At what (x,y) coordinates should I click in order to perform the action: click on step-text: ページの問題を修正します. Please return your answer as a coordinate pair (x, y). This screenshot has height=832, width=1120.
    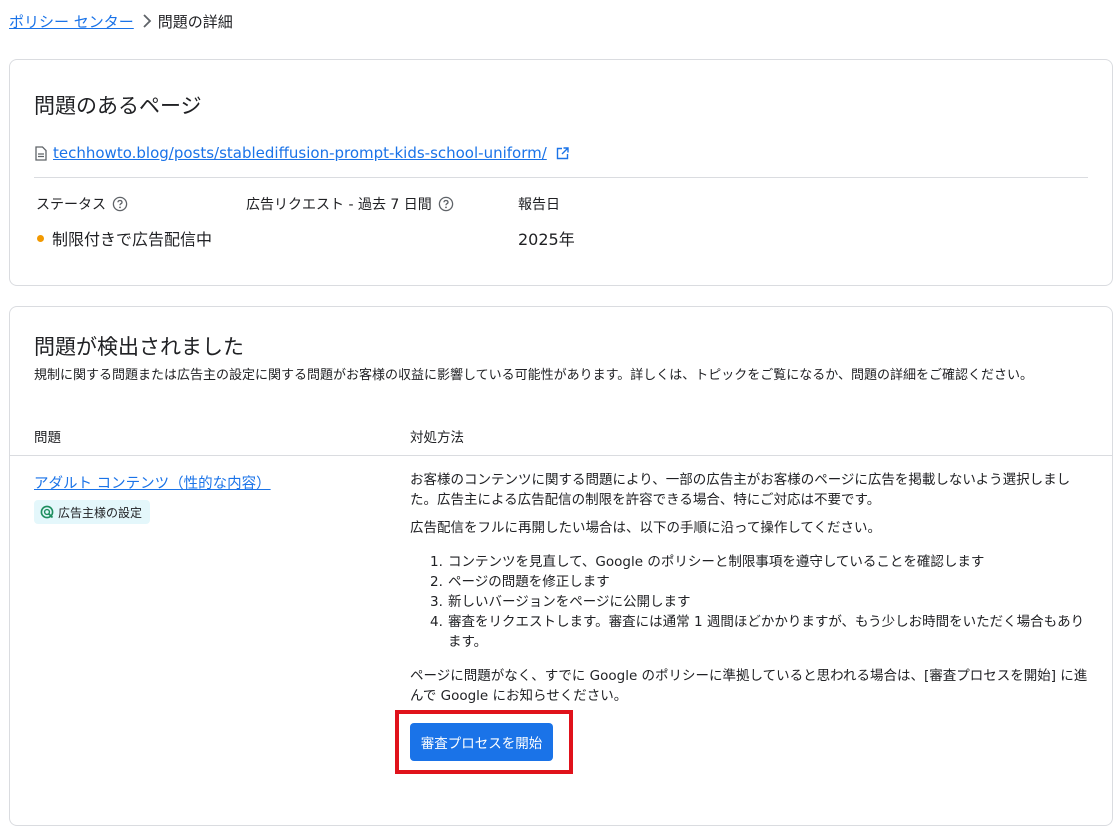
    Looking at the image, I should click on (529, 582).